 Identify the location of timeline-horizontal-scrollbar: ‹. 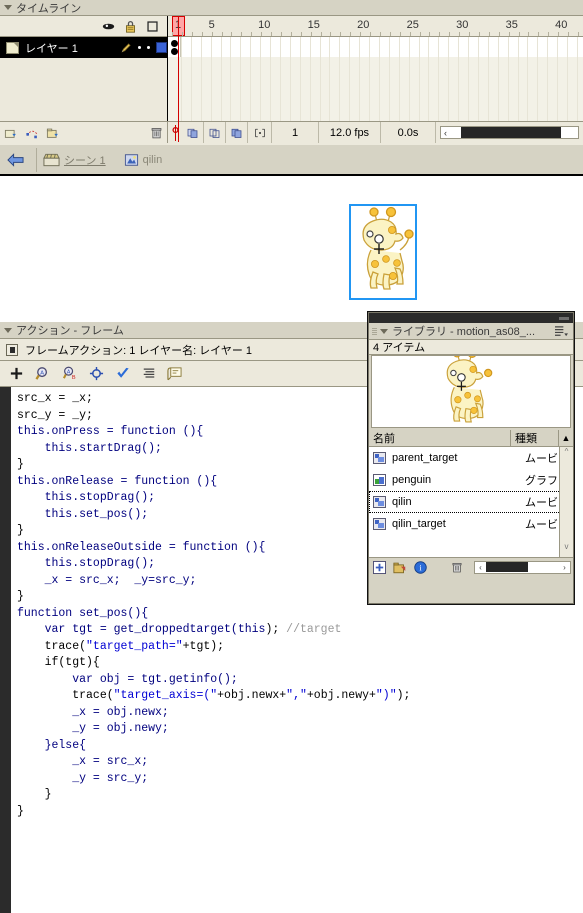
(509, 132).